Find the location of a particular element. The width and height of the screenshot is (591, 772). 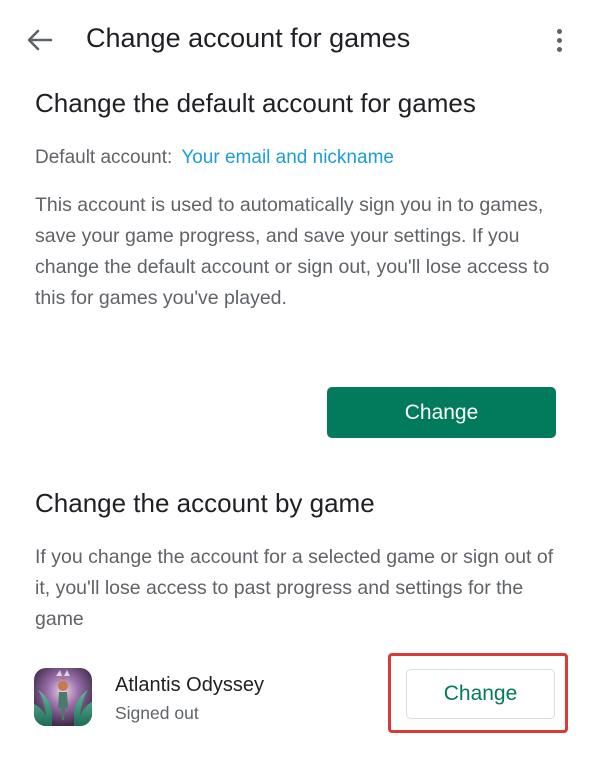

change-default-account-button: Change is located at coordinates (441, 412).